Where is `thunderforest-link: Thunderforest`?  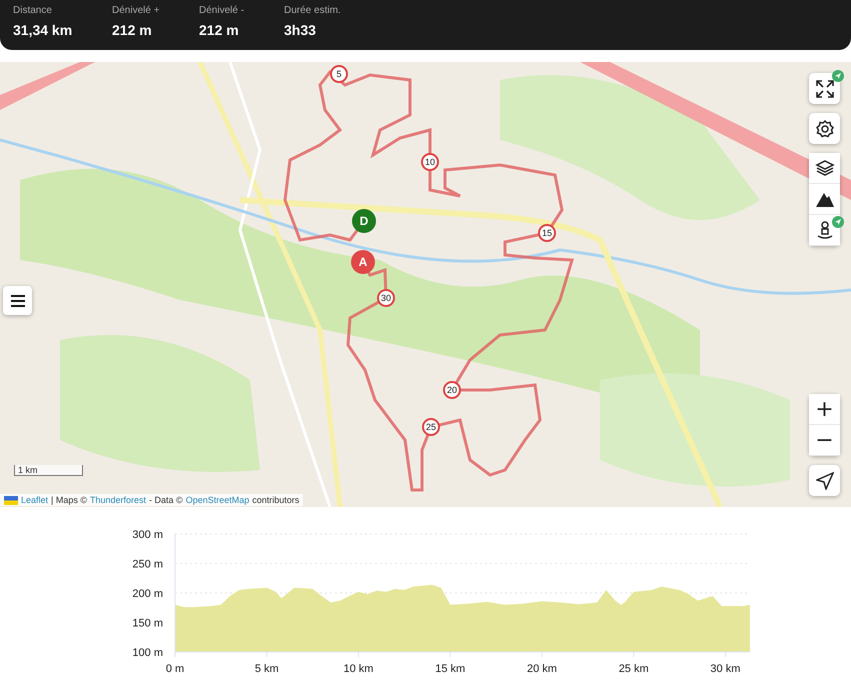 thunderforest-link: Thunderforest is located at coordinates (118, 500).